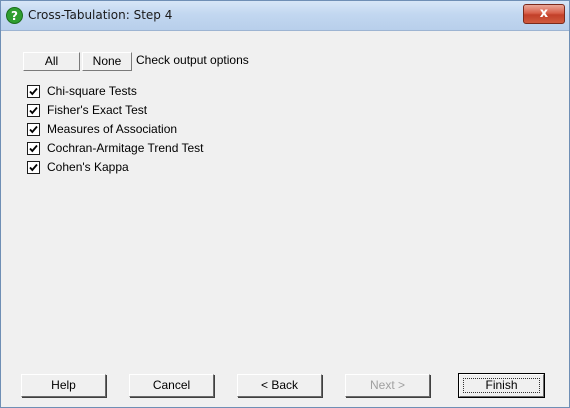 Image resolution: width=570 pixels, height=408 pixels. I want to click on back-button: < Back, so click(279, 385).